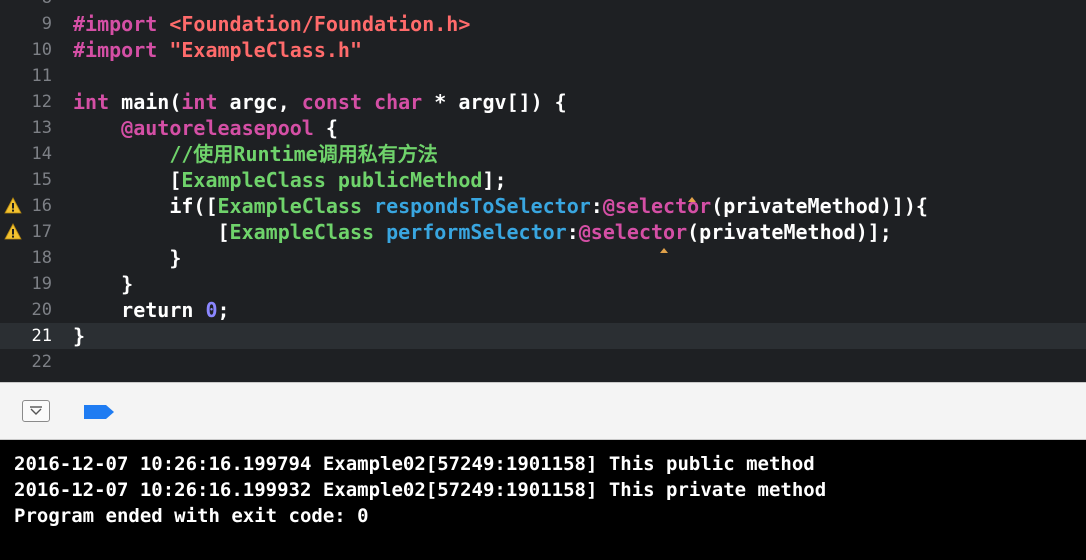 Image resolution: width=1086 pixels, height=560 pixels. What do you see at coordinates (543, 128) in the screenshot?
I see `code-line: 13 @autoreleasepool {` at bounding box center [543, 128].